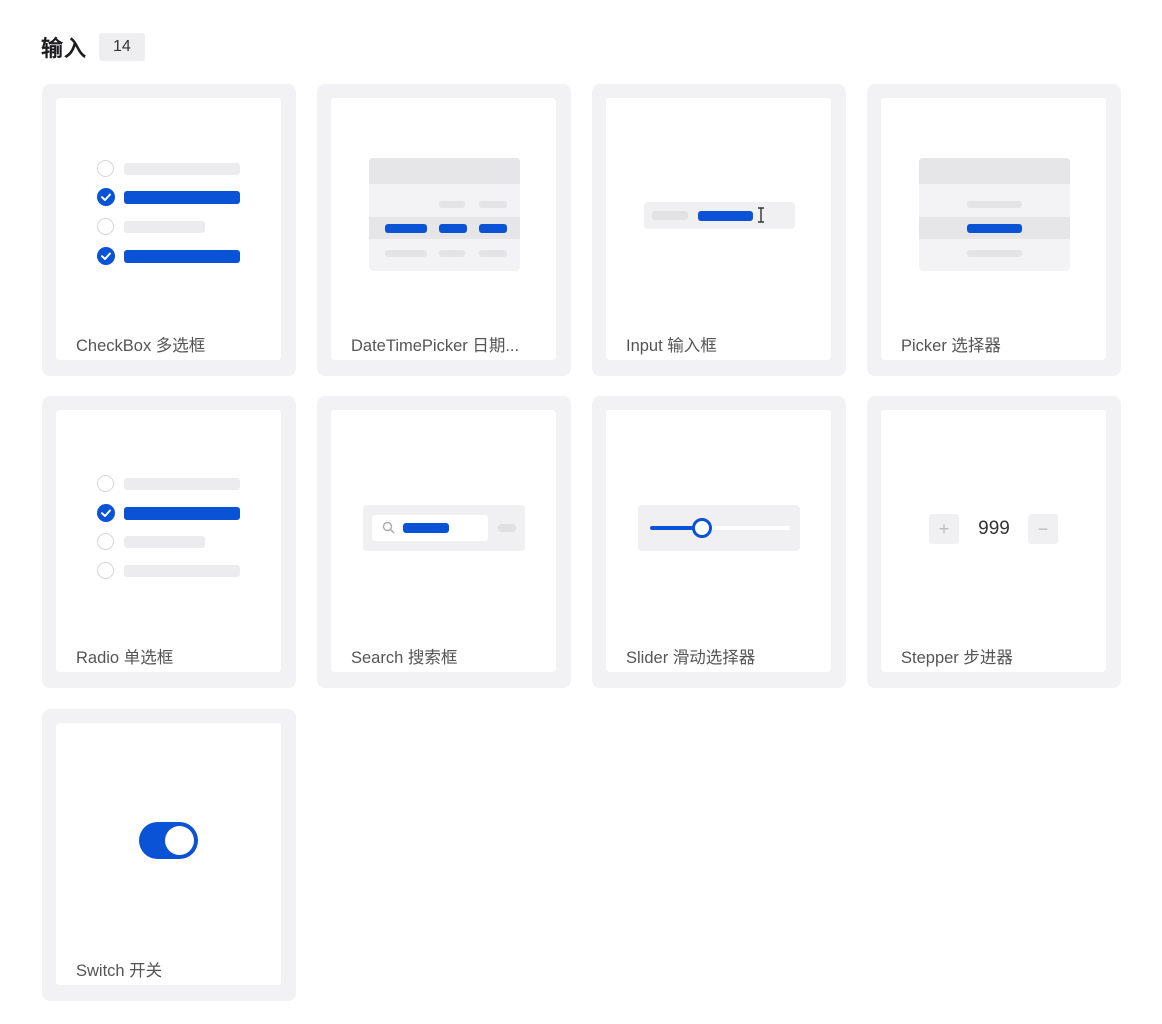  I want to click on card-input: Input 输入框, so click(719, 230).